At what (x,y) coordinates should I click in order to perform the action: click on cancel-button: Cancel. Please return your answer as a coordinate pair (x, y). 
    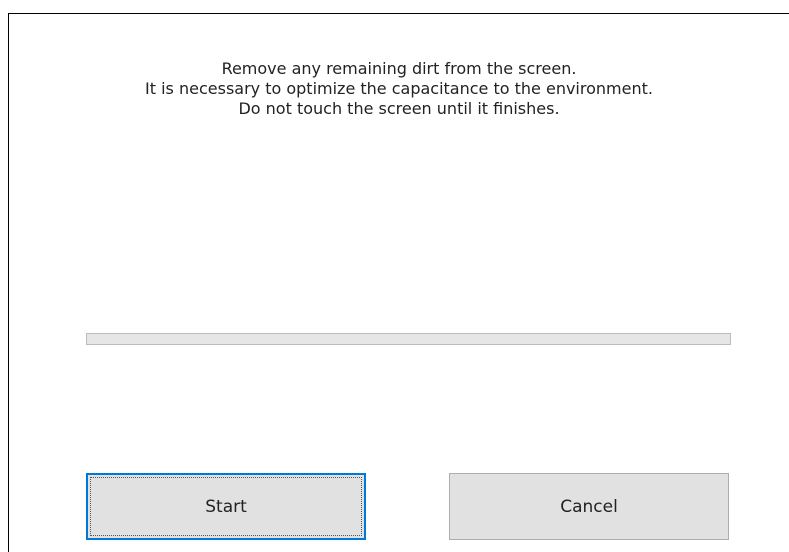
    Looking at the image, I should click on (589, 506).